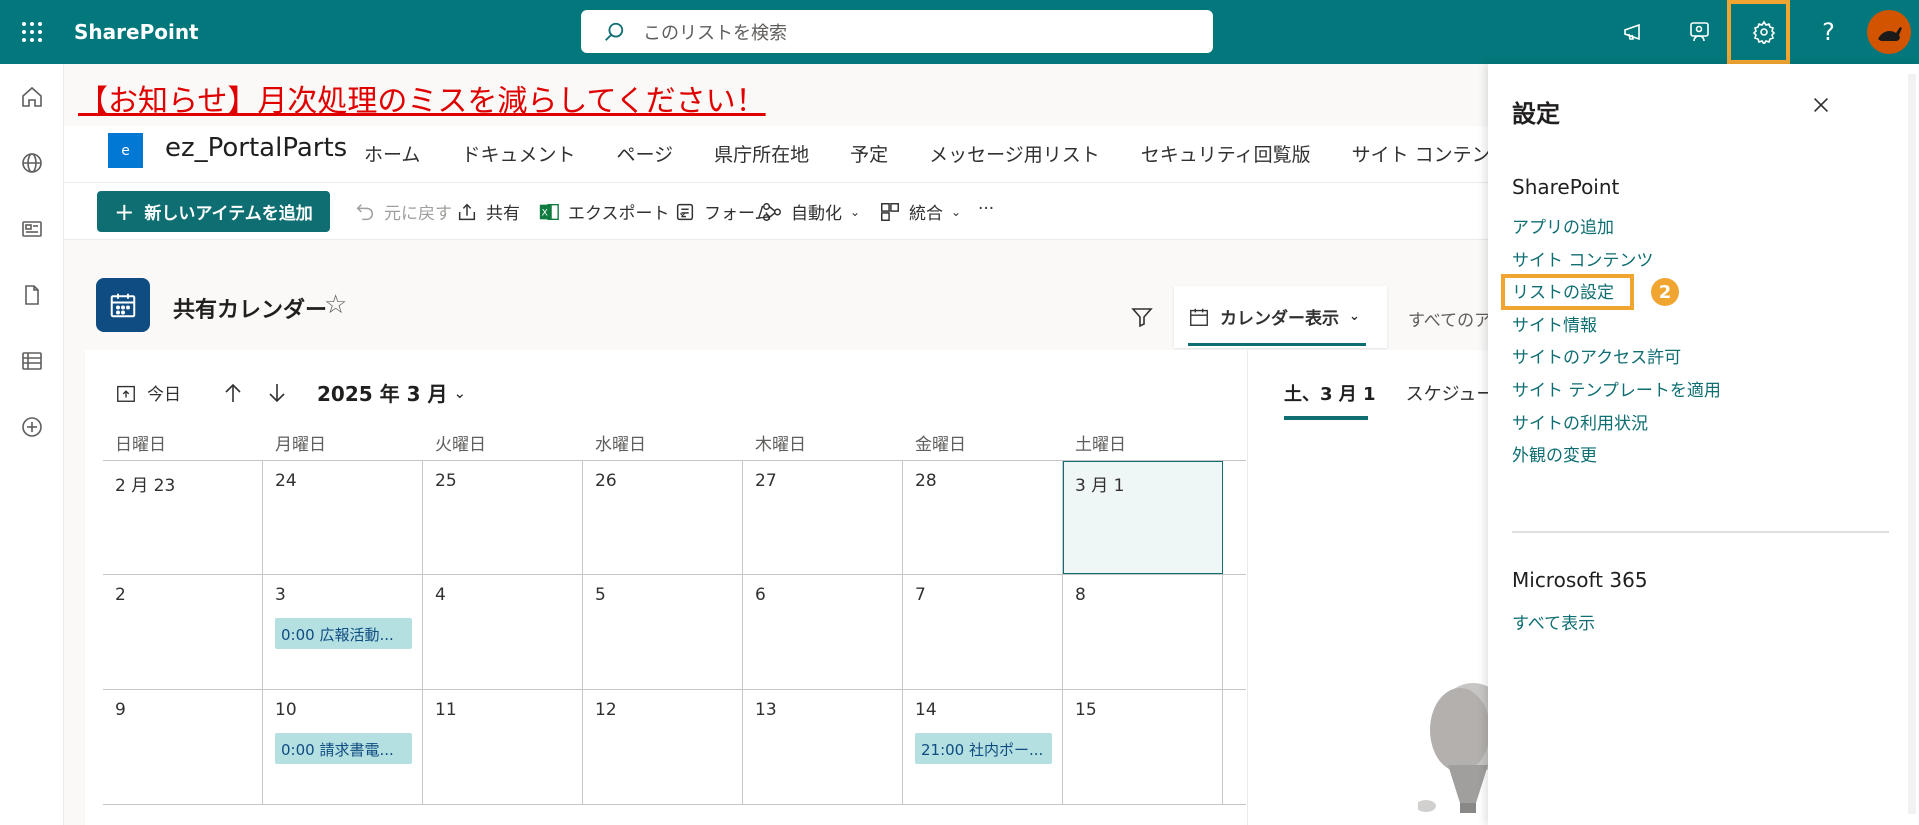 The height and width of the screenshot is (825, 1919). What do you see at coordinates (148, 392) in the screenshot?
I see `today-button: 今日` at bounding box center [148, 392].